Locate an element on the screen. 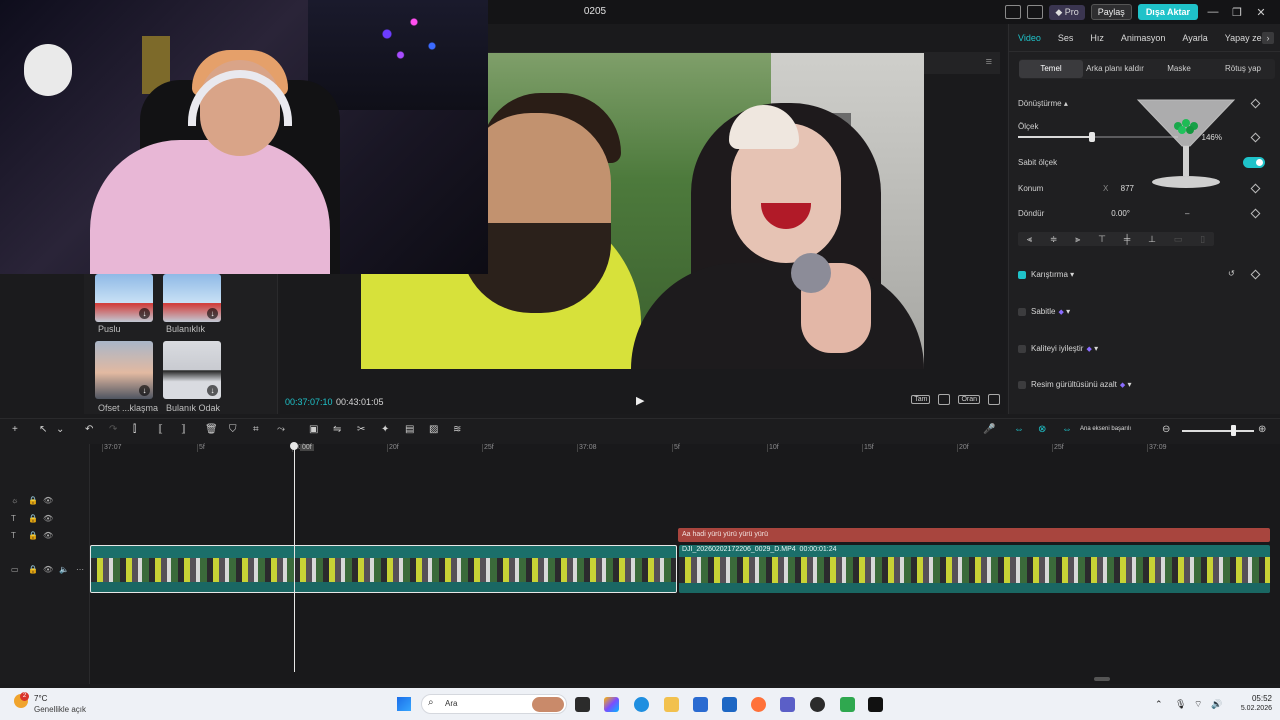 This screenshot has height=720, width=1280. edge-icon is located at coordinates (641, 704).